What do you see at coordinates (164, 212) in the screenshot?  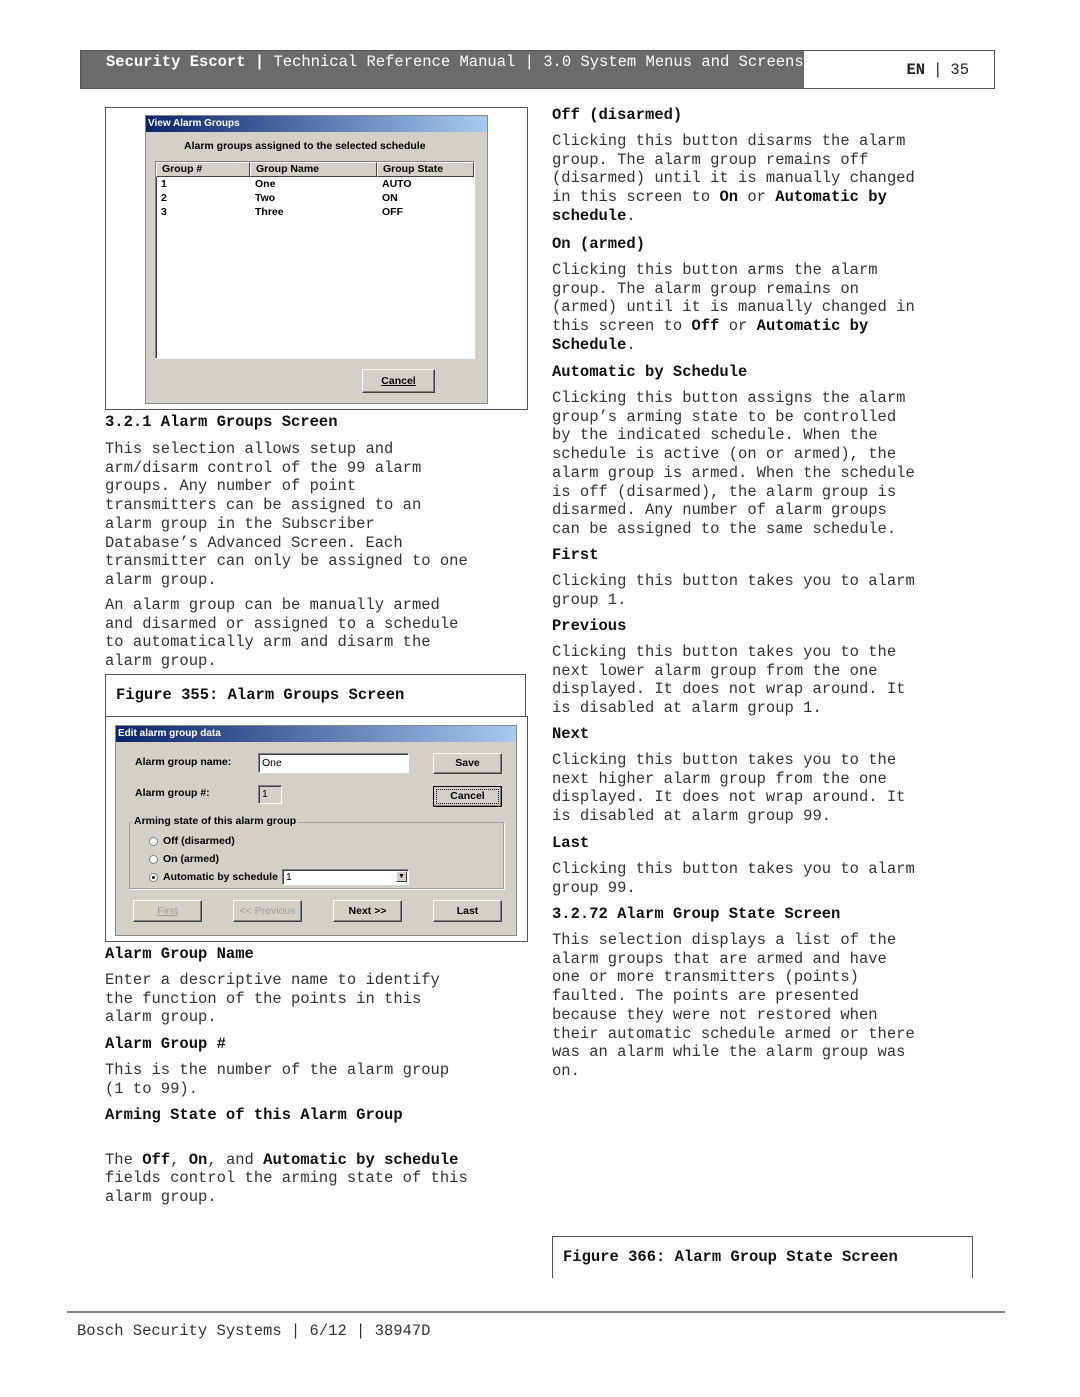 I see `cell-group-number: 3` at bounding box center [164, 212].